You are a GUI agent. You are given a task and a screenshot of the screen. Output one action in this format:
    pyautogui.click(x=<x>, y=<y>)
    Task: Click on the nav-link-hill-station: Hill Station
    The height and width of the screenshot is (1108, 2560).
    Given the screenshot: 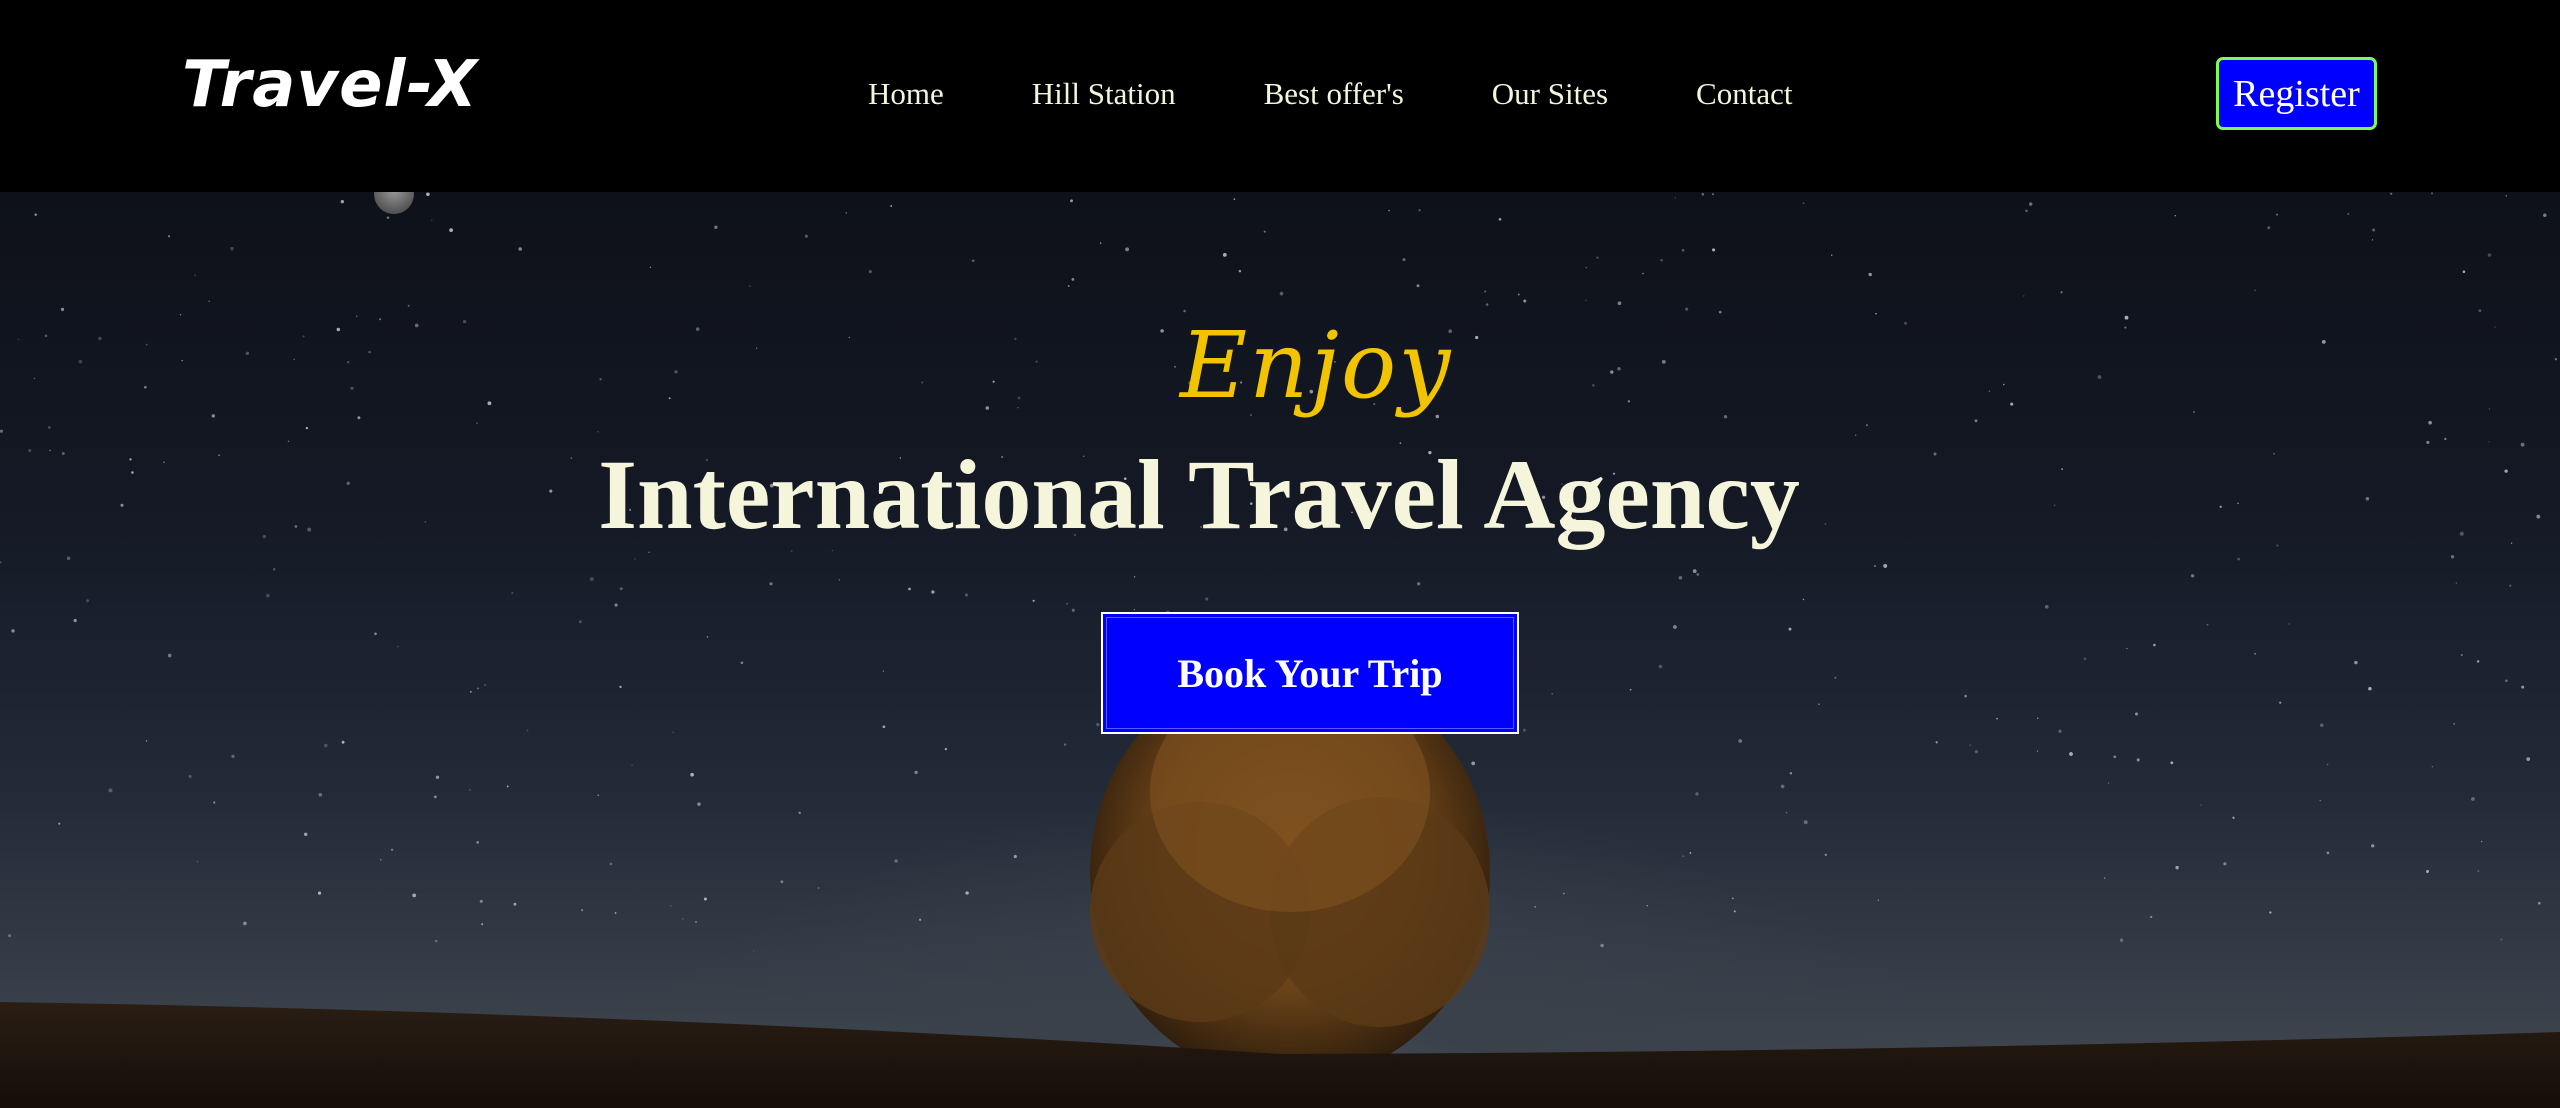 What is the action you would take?
    pyautogui.click(x=1104, y=94)
    